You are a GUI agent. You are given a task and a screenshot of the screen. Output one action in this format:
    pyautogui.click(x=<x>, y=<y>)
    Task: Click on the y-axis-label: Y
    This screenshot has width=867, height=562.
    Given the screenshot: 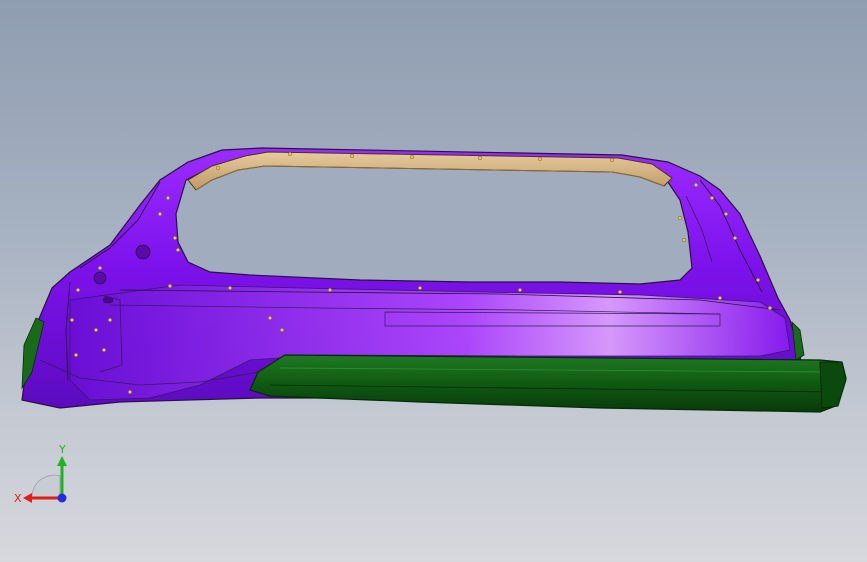 What is the action you would take?
    pyautogui.click(x=62, y=449)
    